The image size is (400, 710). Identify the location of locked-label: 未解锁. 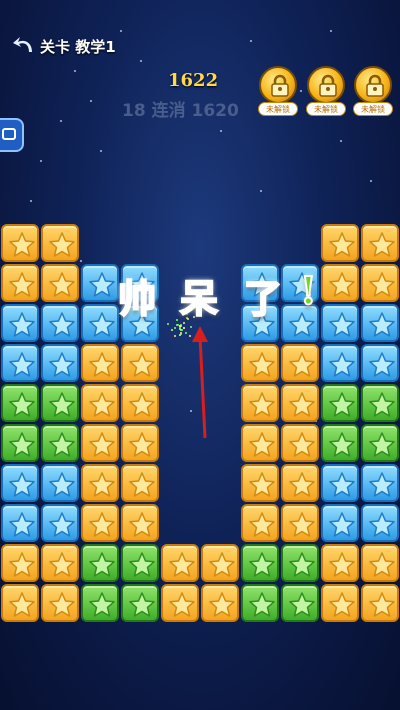
(278, 109).